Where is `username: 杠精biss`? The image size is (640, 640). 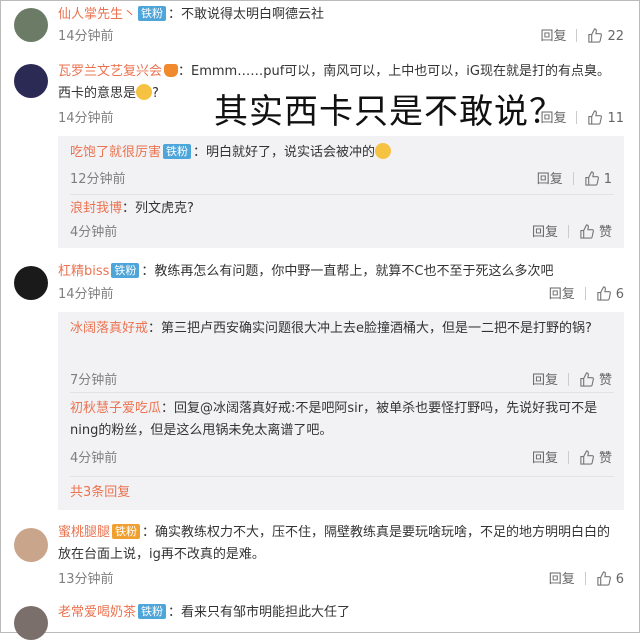
username: 杠精biss is located at coordinates (83, 271).